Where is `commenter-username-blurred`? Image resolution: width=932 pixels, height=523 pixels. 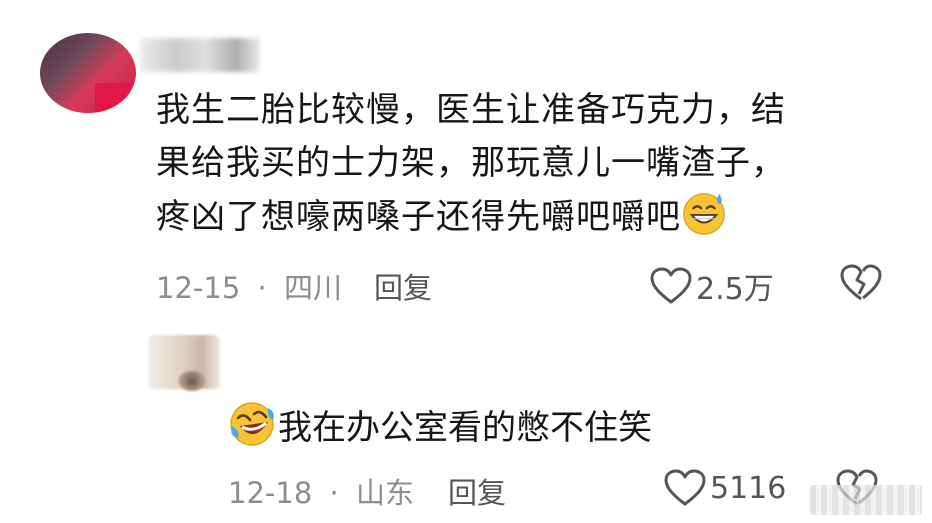 commenter-username-blurred is located at coordinates (200, 55).